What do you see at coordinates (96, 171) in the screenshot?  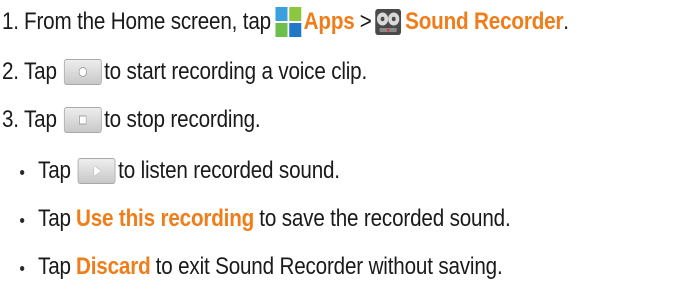 I see `play-icon` at bounding box center [96, 171].